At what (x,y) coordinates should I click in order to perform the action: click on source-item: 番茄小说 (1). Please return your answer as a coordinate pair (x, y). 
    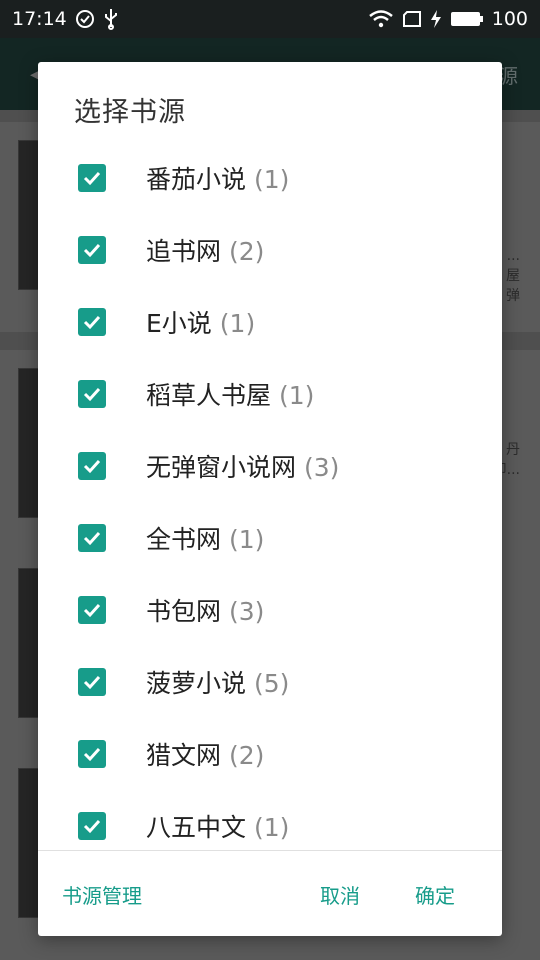
    Looking at the image, I should click on (270, 178).